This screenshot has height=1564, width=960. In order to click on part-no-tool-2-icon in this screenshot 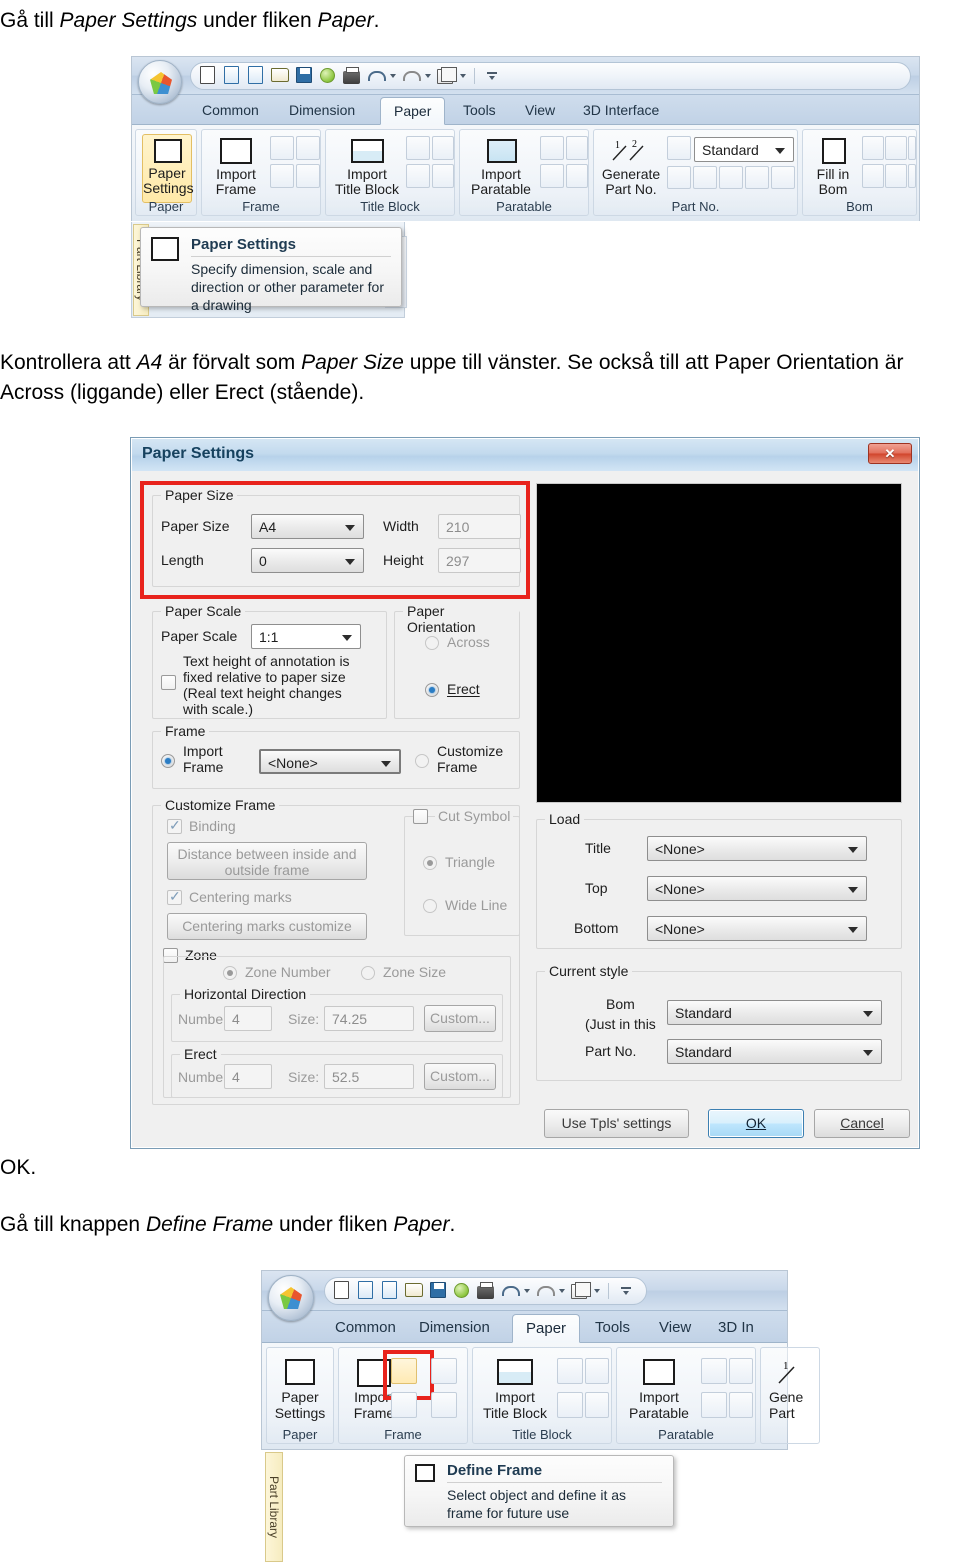, I will do `click(705, 177)`.